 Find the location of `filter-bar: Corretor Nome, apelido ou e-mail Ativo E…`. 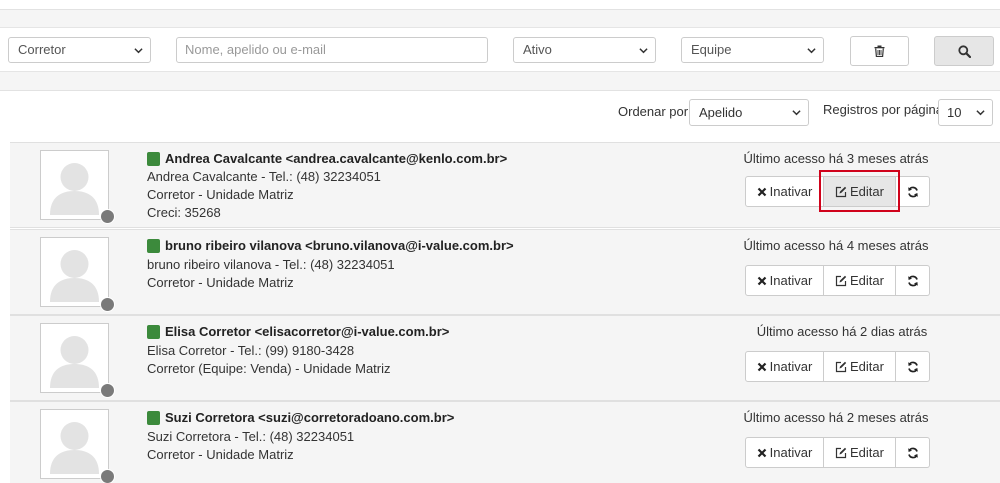

filter-bar: Corretor Nome, apelido ou e-mail Ativo E… is located at coordinates (500, 49).